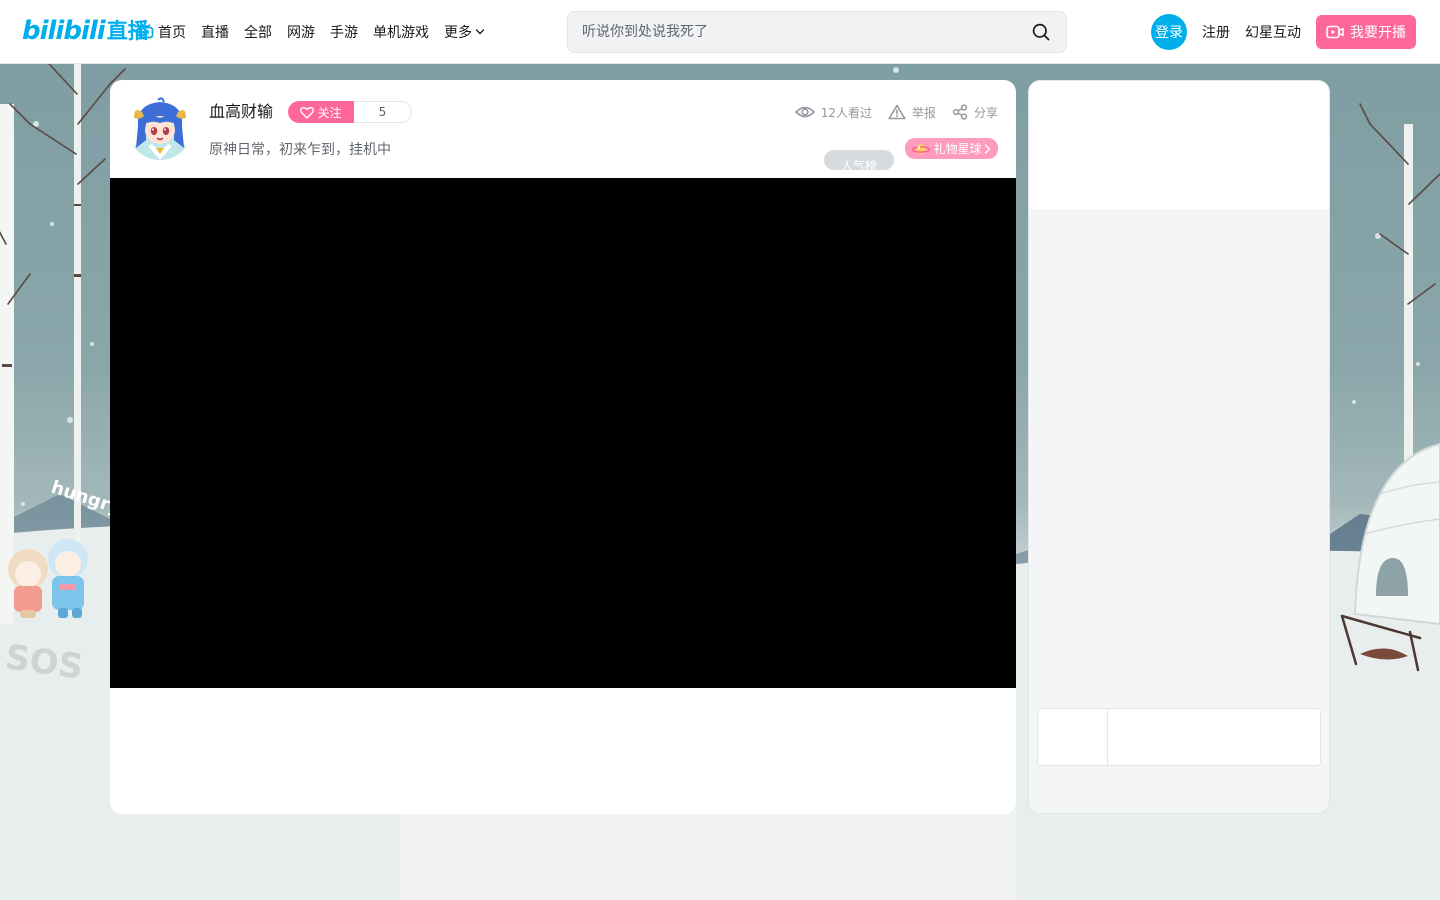  What do you see at coordinates (1216, 32) in the screenshot?
I see `register-link: 注册` at bounding box center [1216, 32].